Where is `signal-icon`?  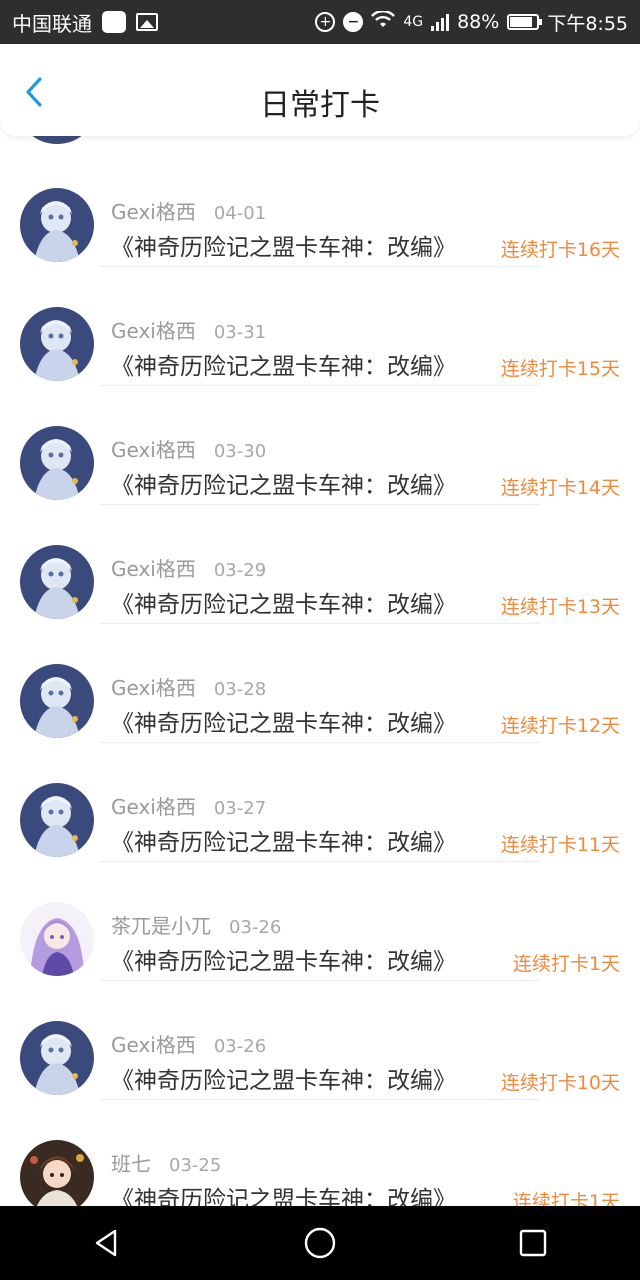 signal-icon is located at coordinates (440, 22).